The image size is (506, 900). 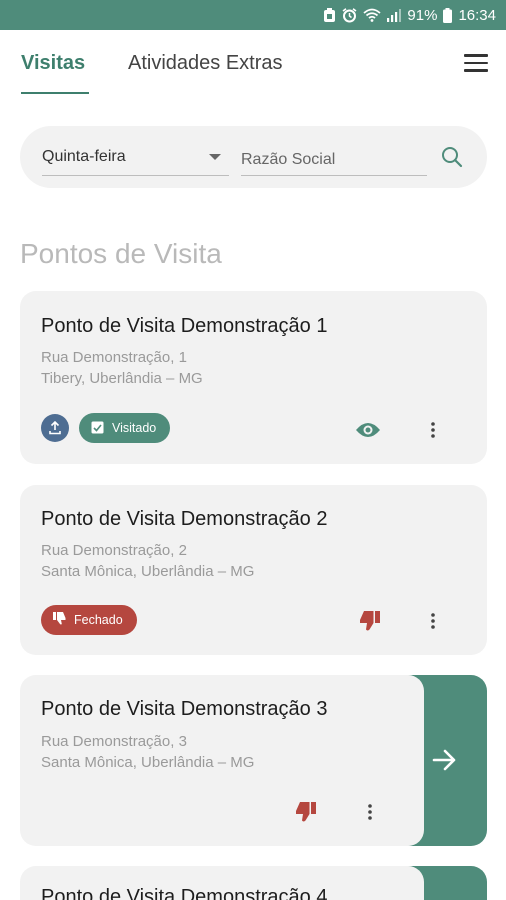 I want to click on card-title: Ponto de Visita Demonstração 3, so click(x=184, y=709).